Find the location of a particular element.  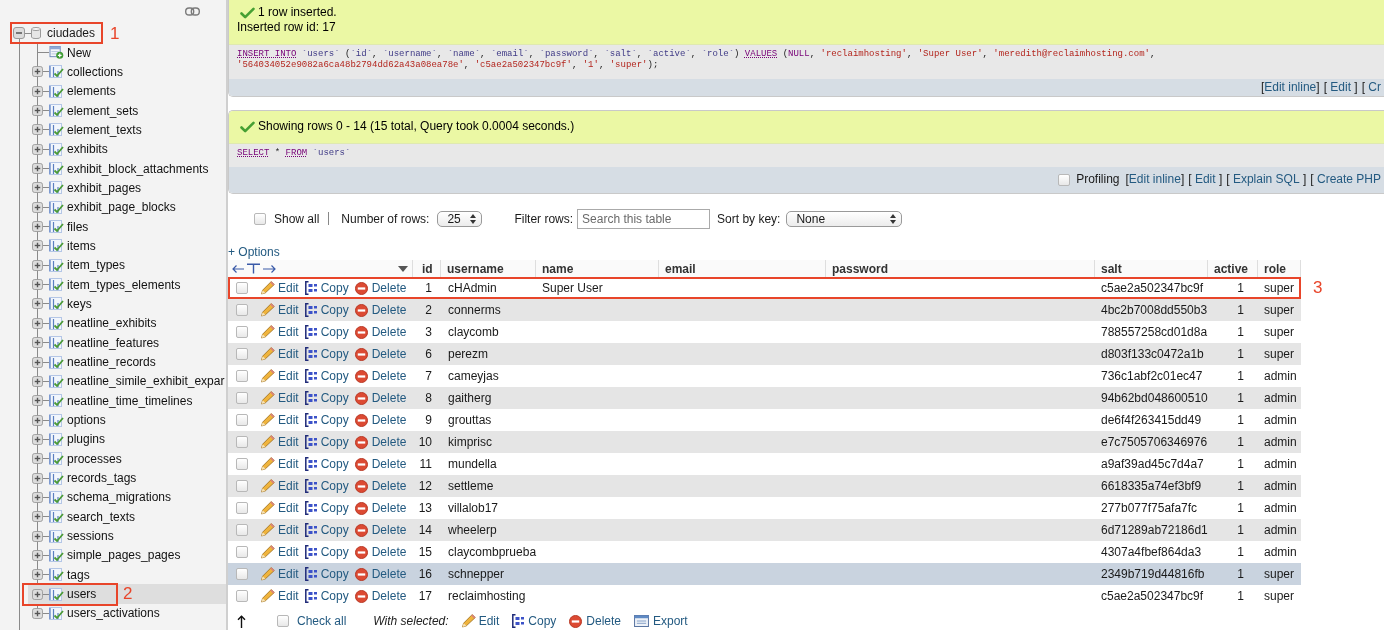

tree-item: keys is located at coordinates (127, 304).